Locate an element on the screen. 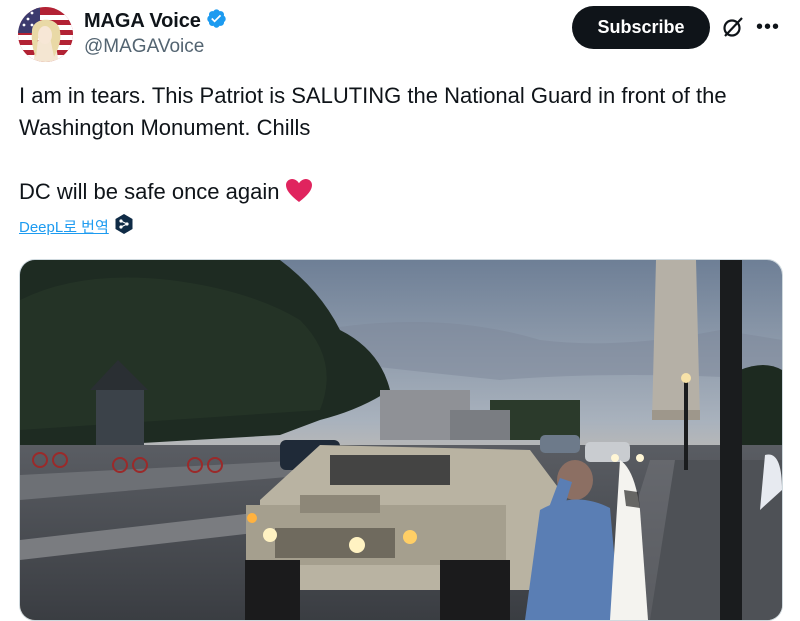  red-heart-icon is located at coordinates (299, 195).